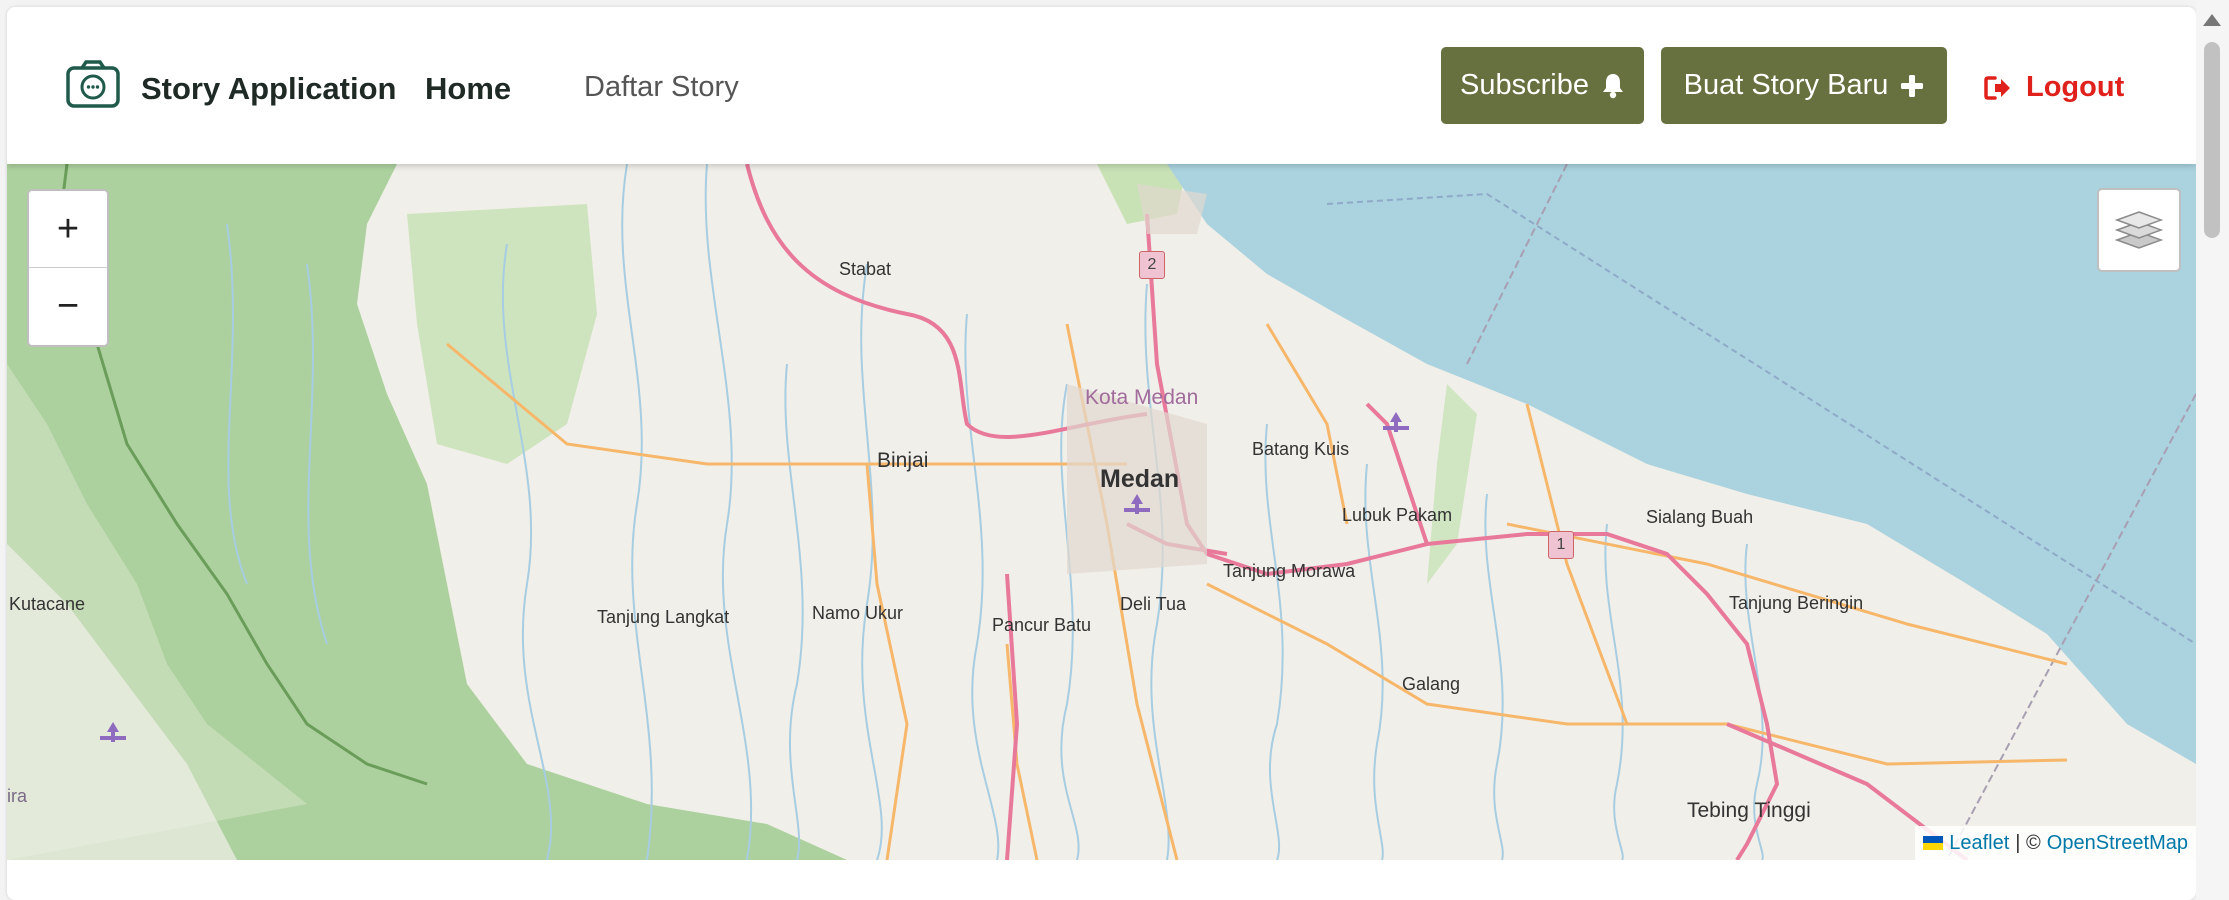 This screenshot has width=2229, height=900. Describe the element at coordinates (1796, 603) in the screenshot. I see `place-label: Tanjung Beringin` at that location.